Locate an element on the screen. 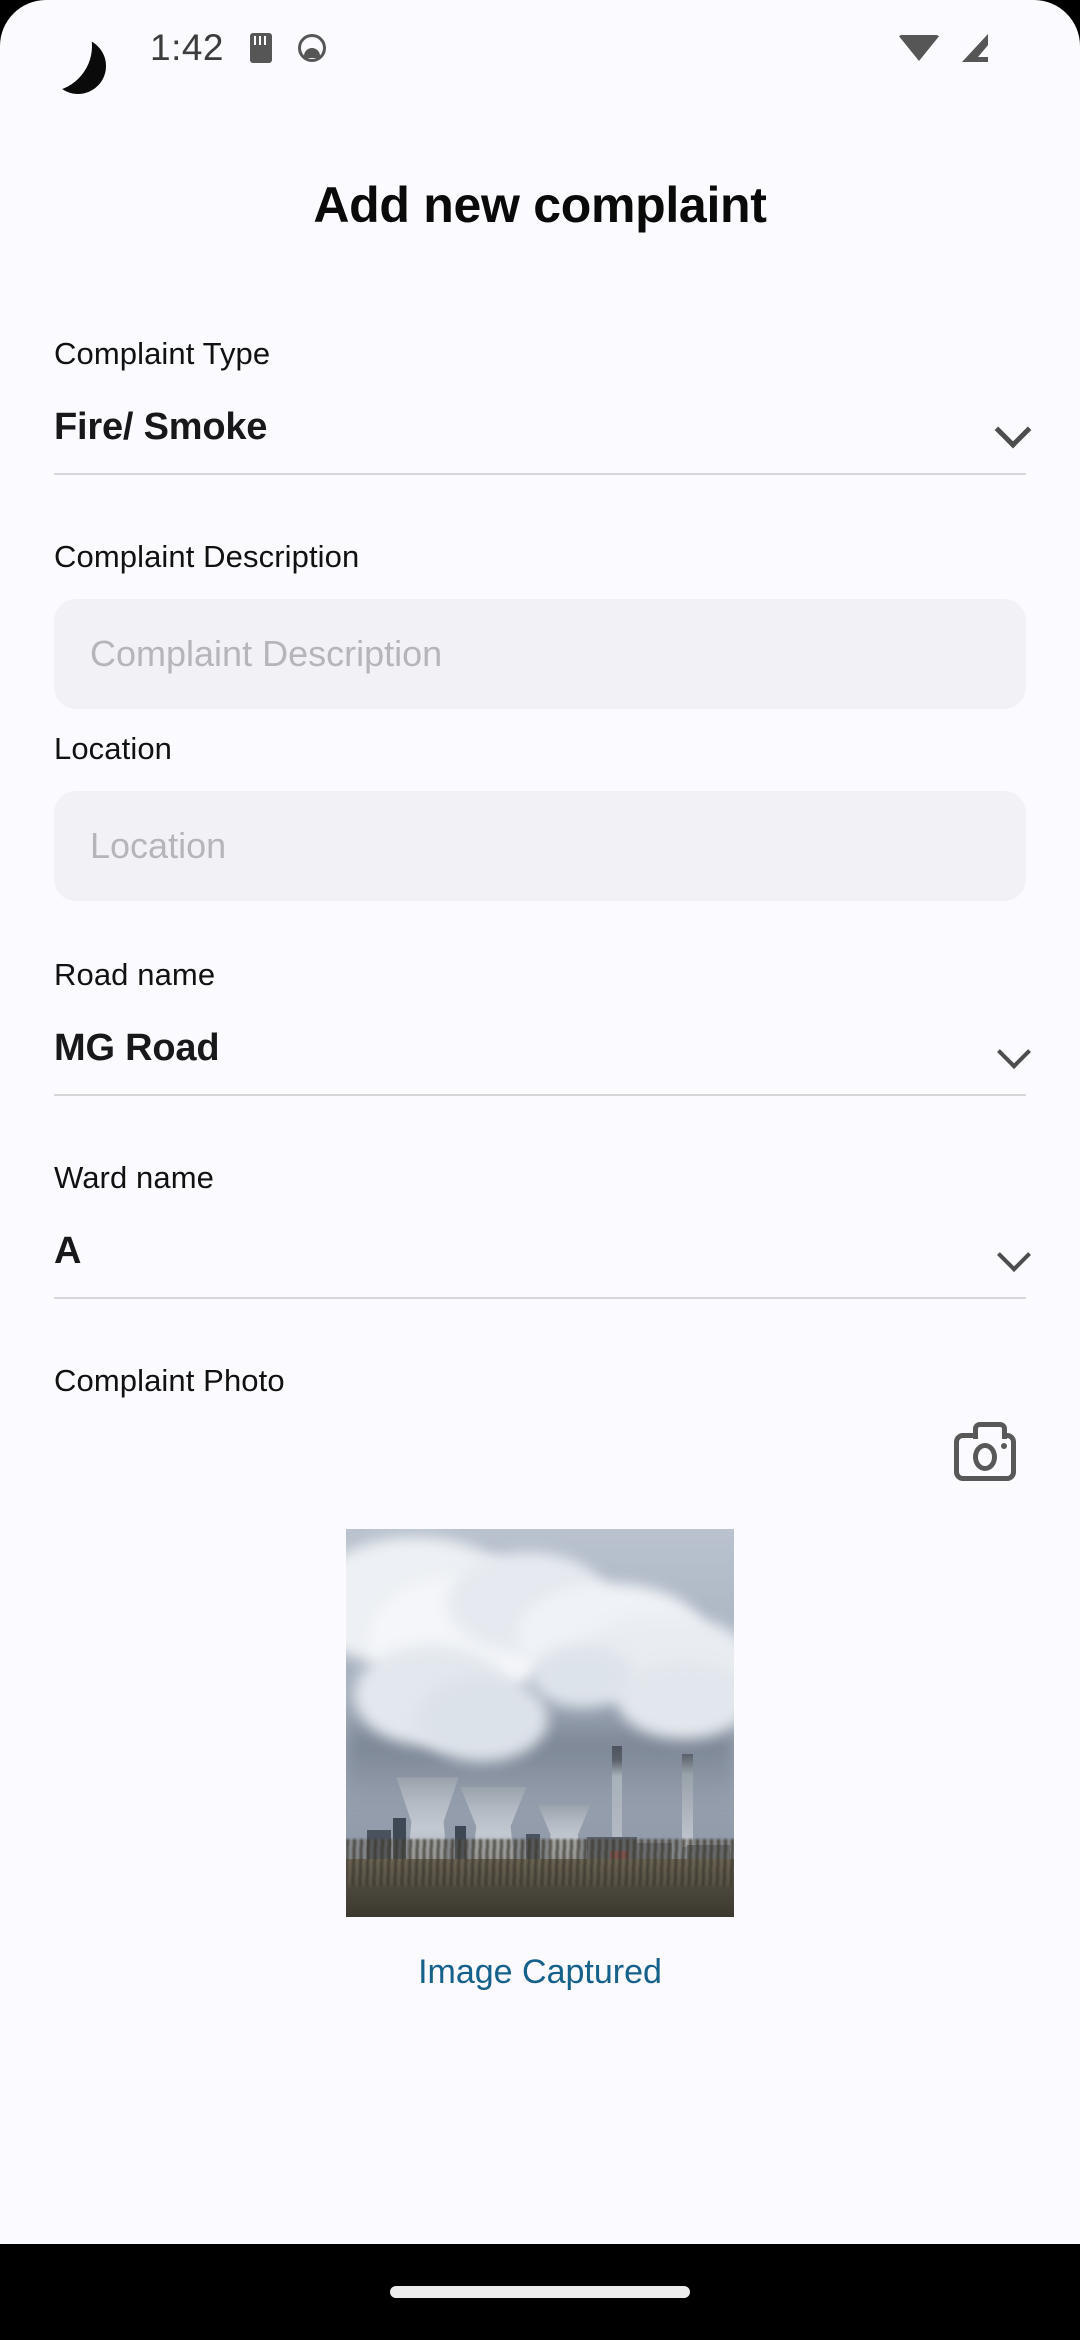  system-navigation-bar is located at coordinates (540, 2292).